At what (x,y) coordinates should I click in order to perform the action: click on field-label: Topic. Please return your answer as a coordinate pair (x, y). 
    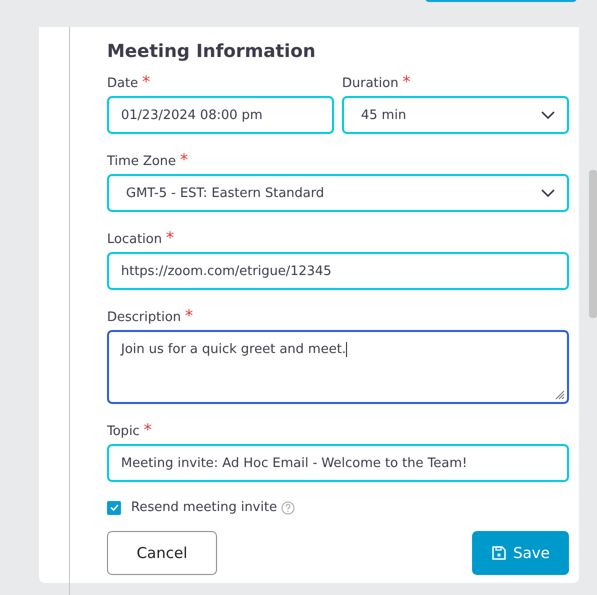
    Looking at the image, I should click on (123, 432).